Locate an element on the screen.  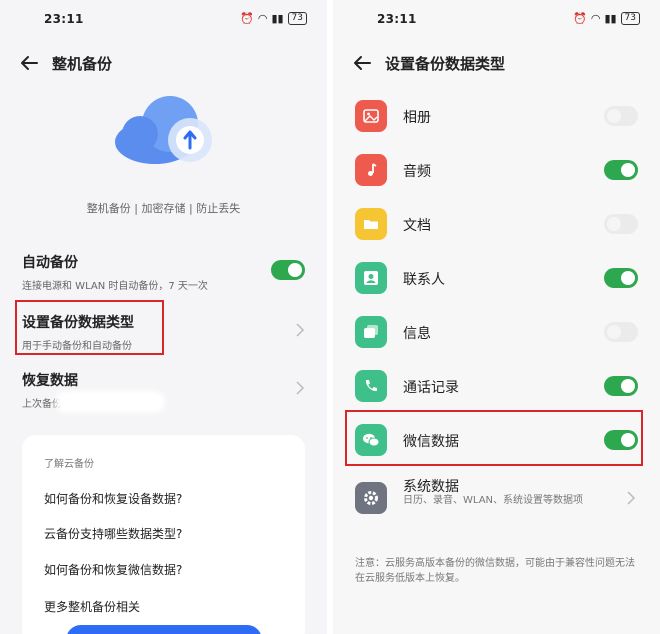
contact-icon is located at coordinates (371, 278).